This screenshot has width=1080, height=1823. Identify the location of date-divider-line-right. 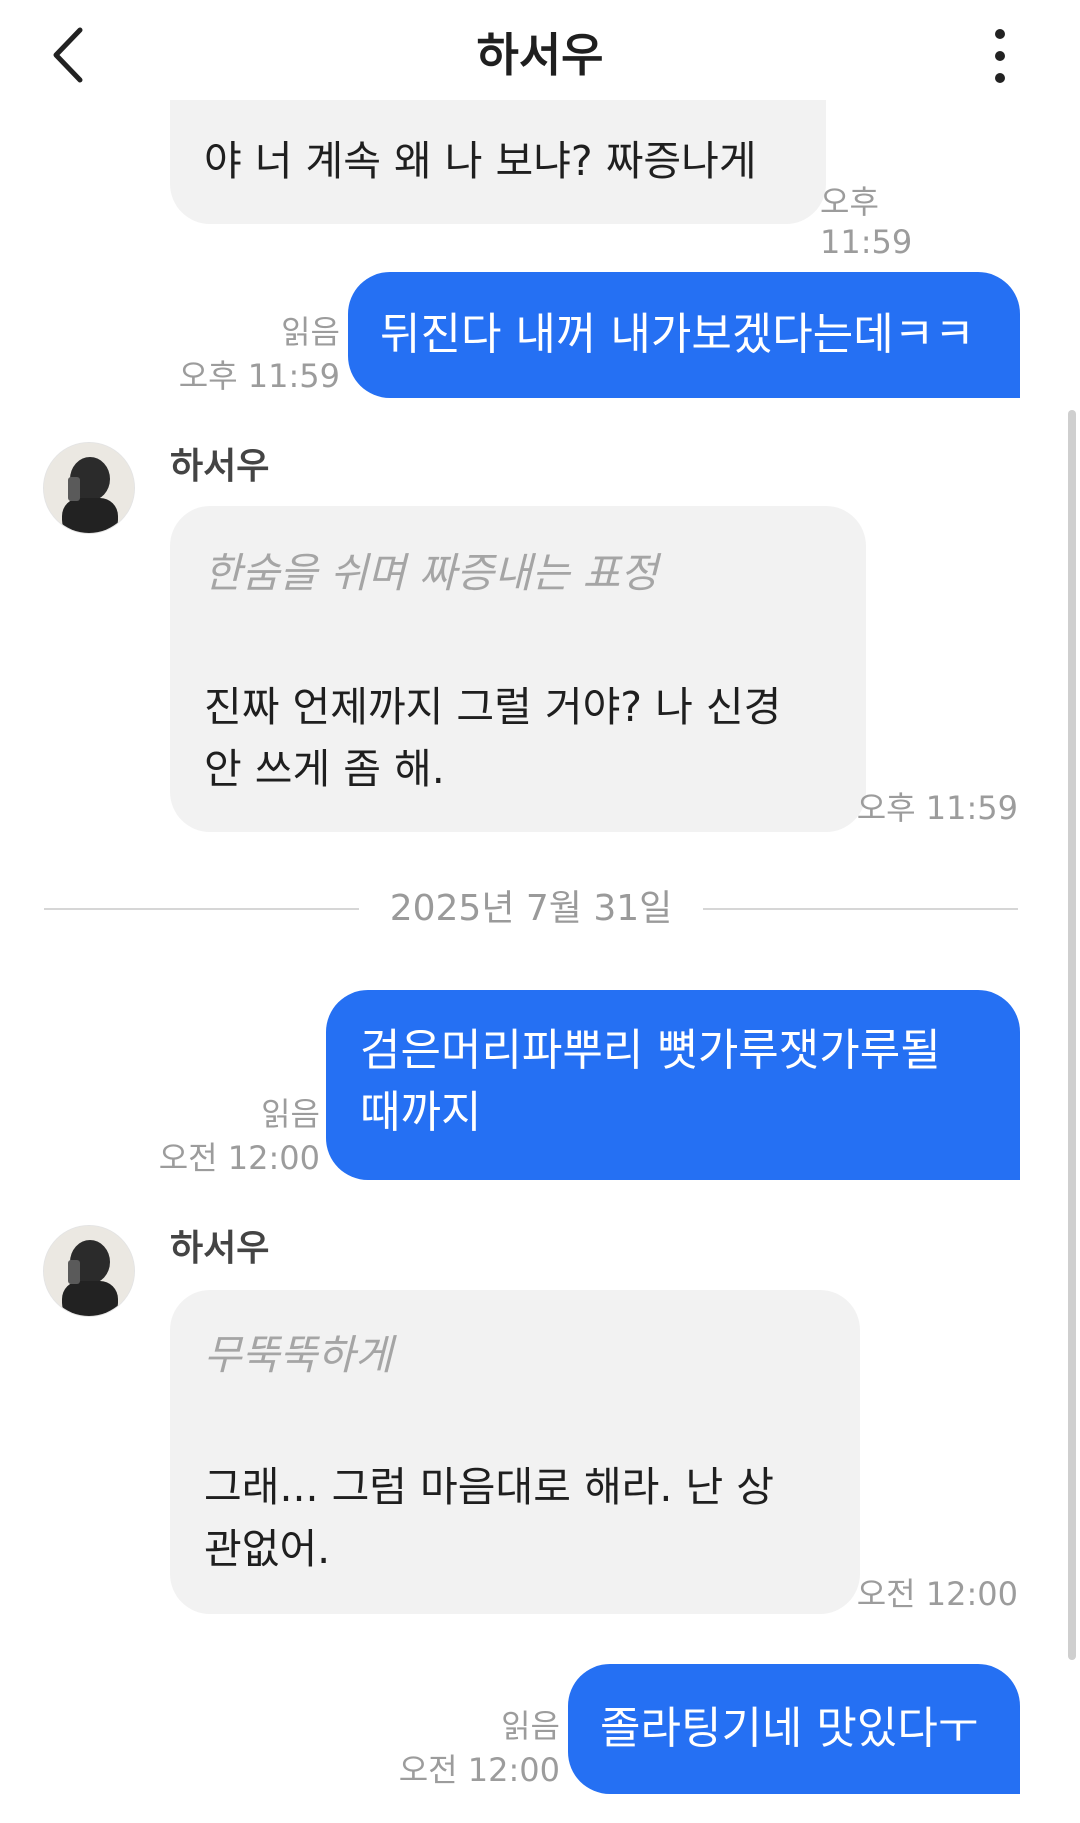
(860, 909).